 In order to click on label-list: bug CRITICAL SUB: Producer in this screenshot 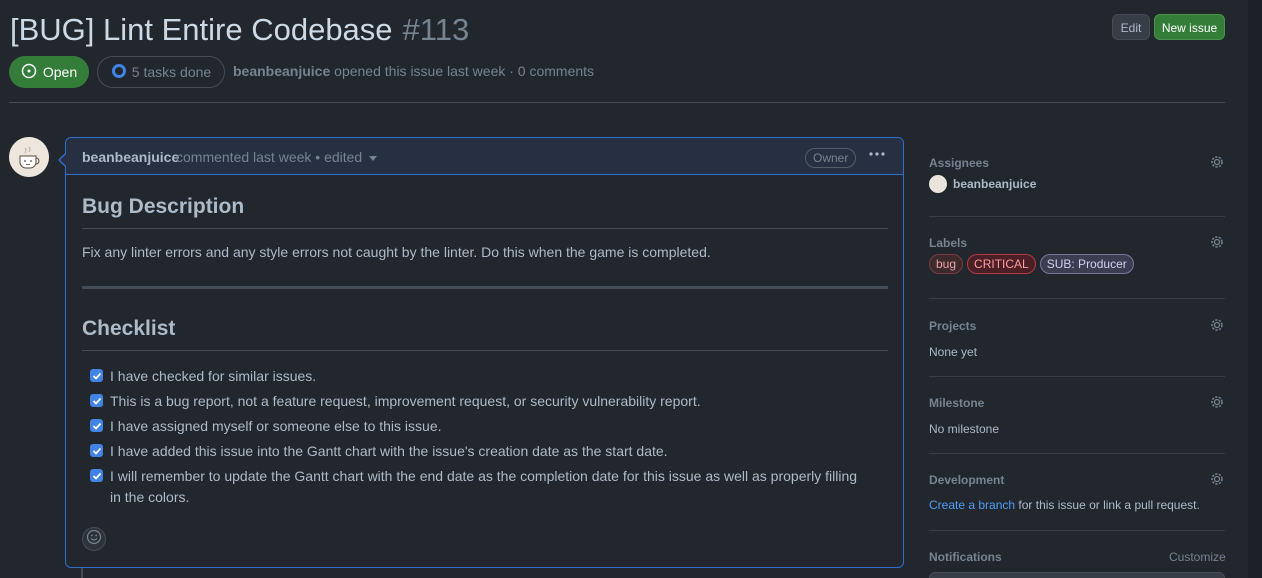, I will do `click(1031, 264)`.